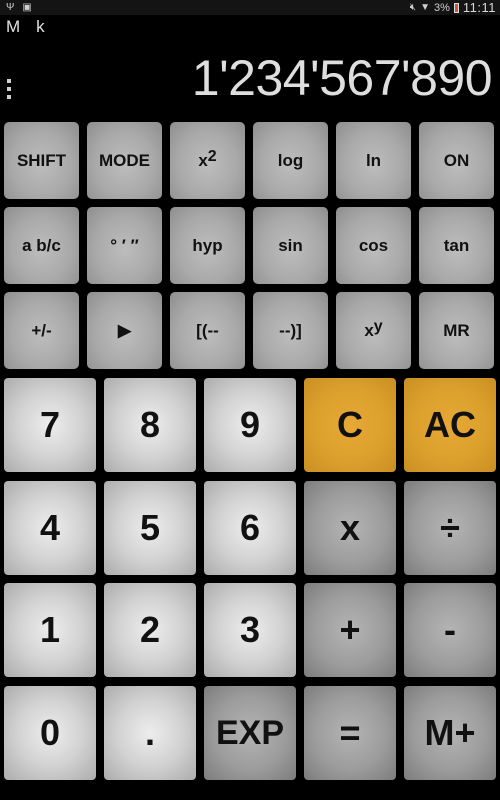 The image size is (500, 800). What do you see at coordinates (441, 7) in the screenshot?
I see `battery-percent: 3%` at bounding box center [441, 7].